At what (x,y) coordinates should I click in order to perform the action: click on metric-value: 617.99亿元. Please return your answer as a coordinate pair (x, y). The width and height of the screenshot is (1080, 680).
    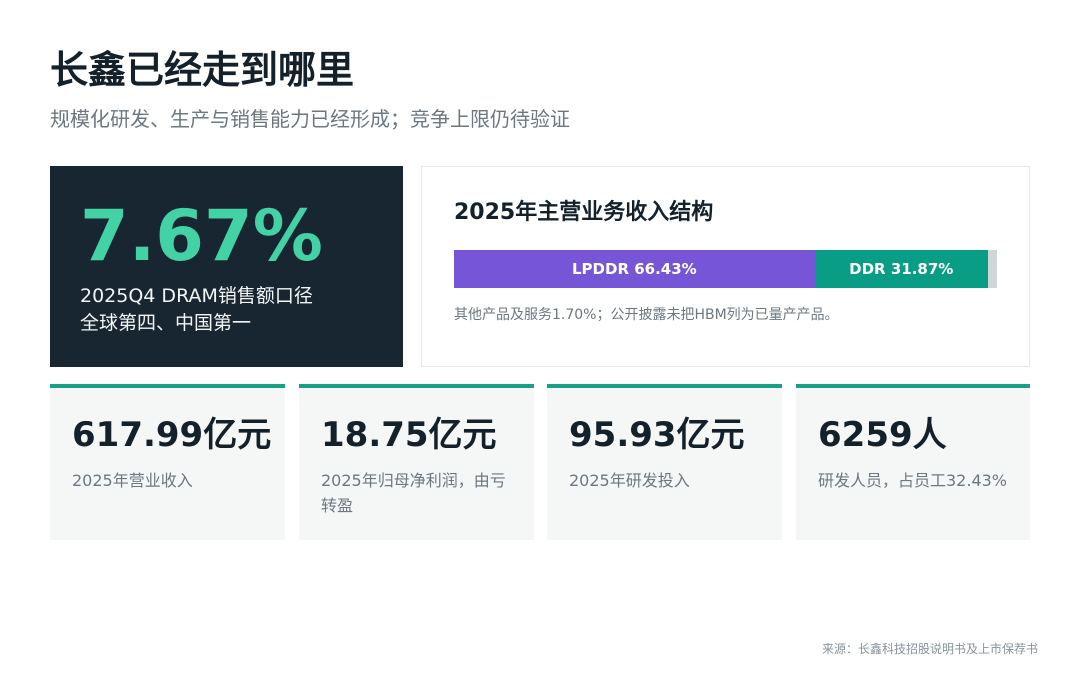
    Looking at the image, I should click on (172, 435).